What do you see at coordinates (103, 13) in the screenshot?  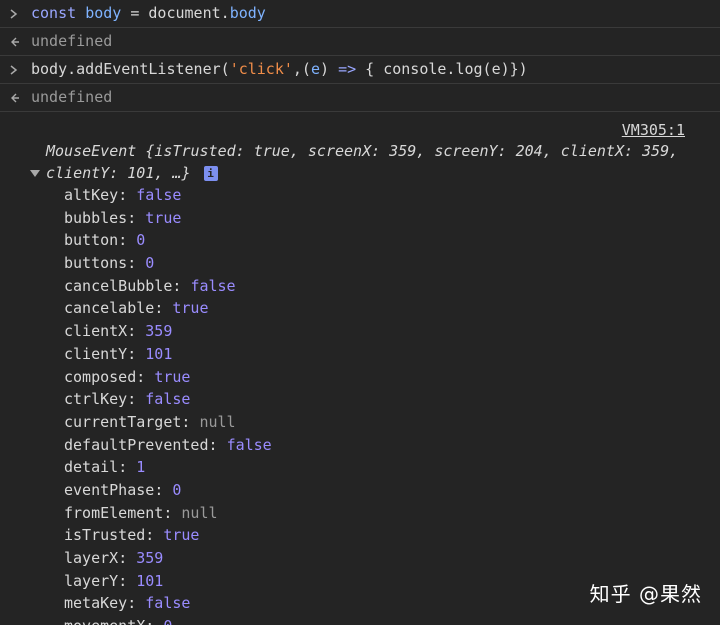 I see `code-variable: body` at bounding box center [103, 13].